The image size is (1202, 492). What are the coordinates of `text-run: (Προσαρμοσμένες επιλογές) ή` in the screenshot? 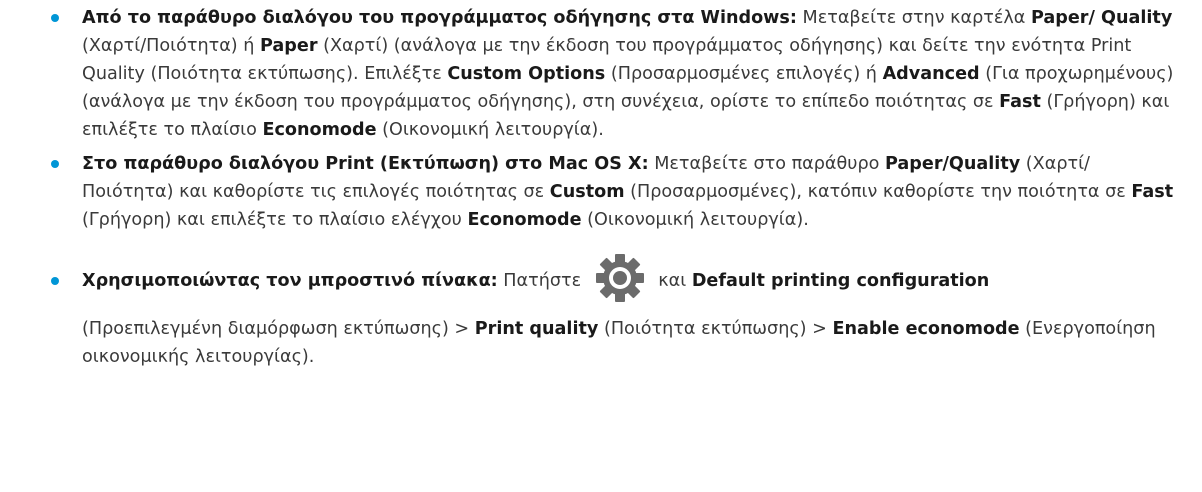 It's located at (744, 74).